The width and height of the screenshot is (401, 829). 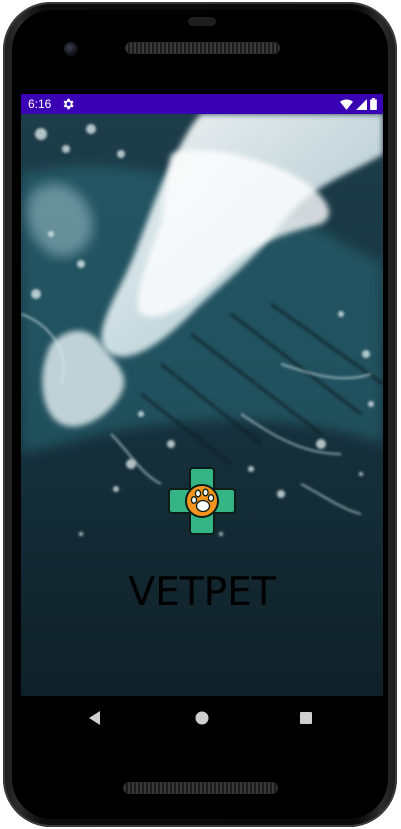 I want to click on home-circle-icon, so click(x=202, y=718).